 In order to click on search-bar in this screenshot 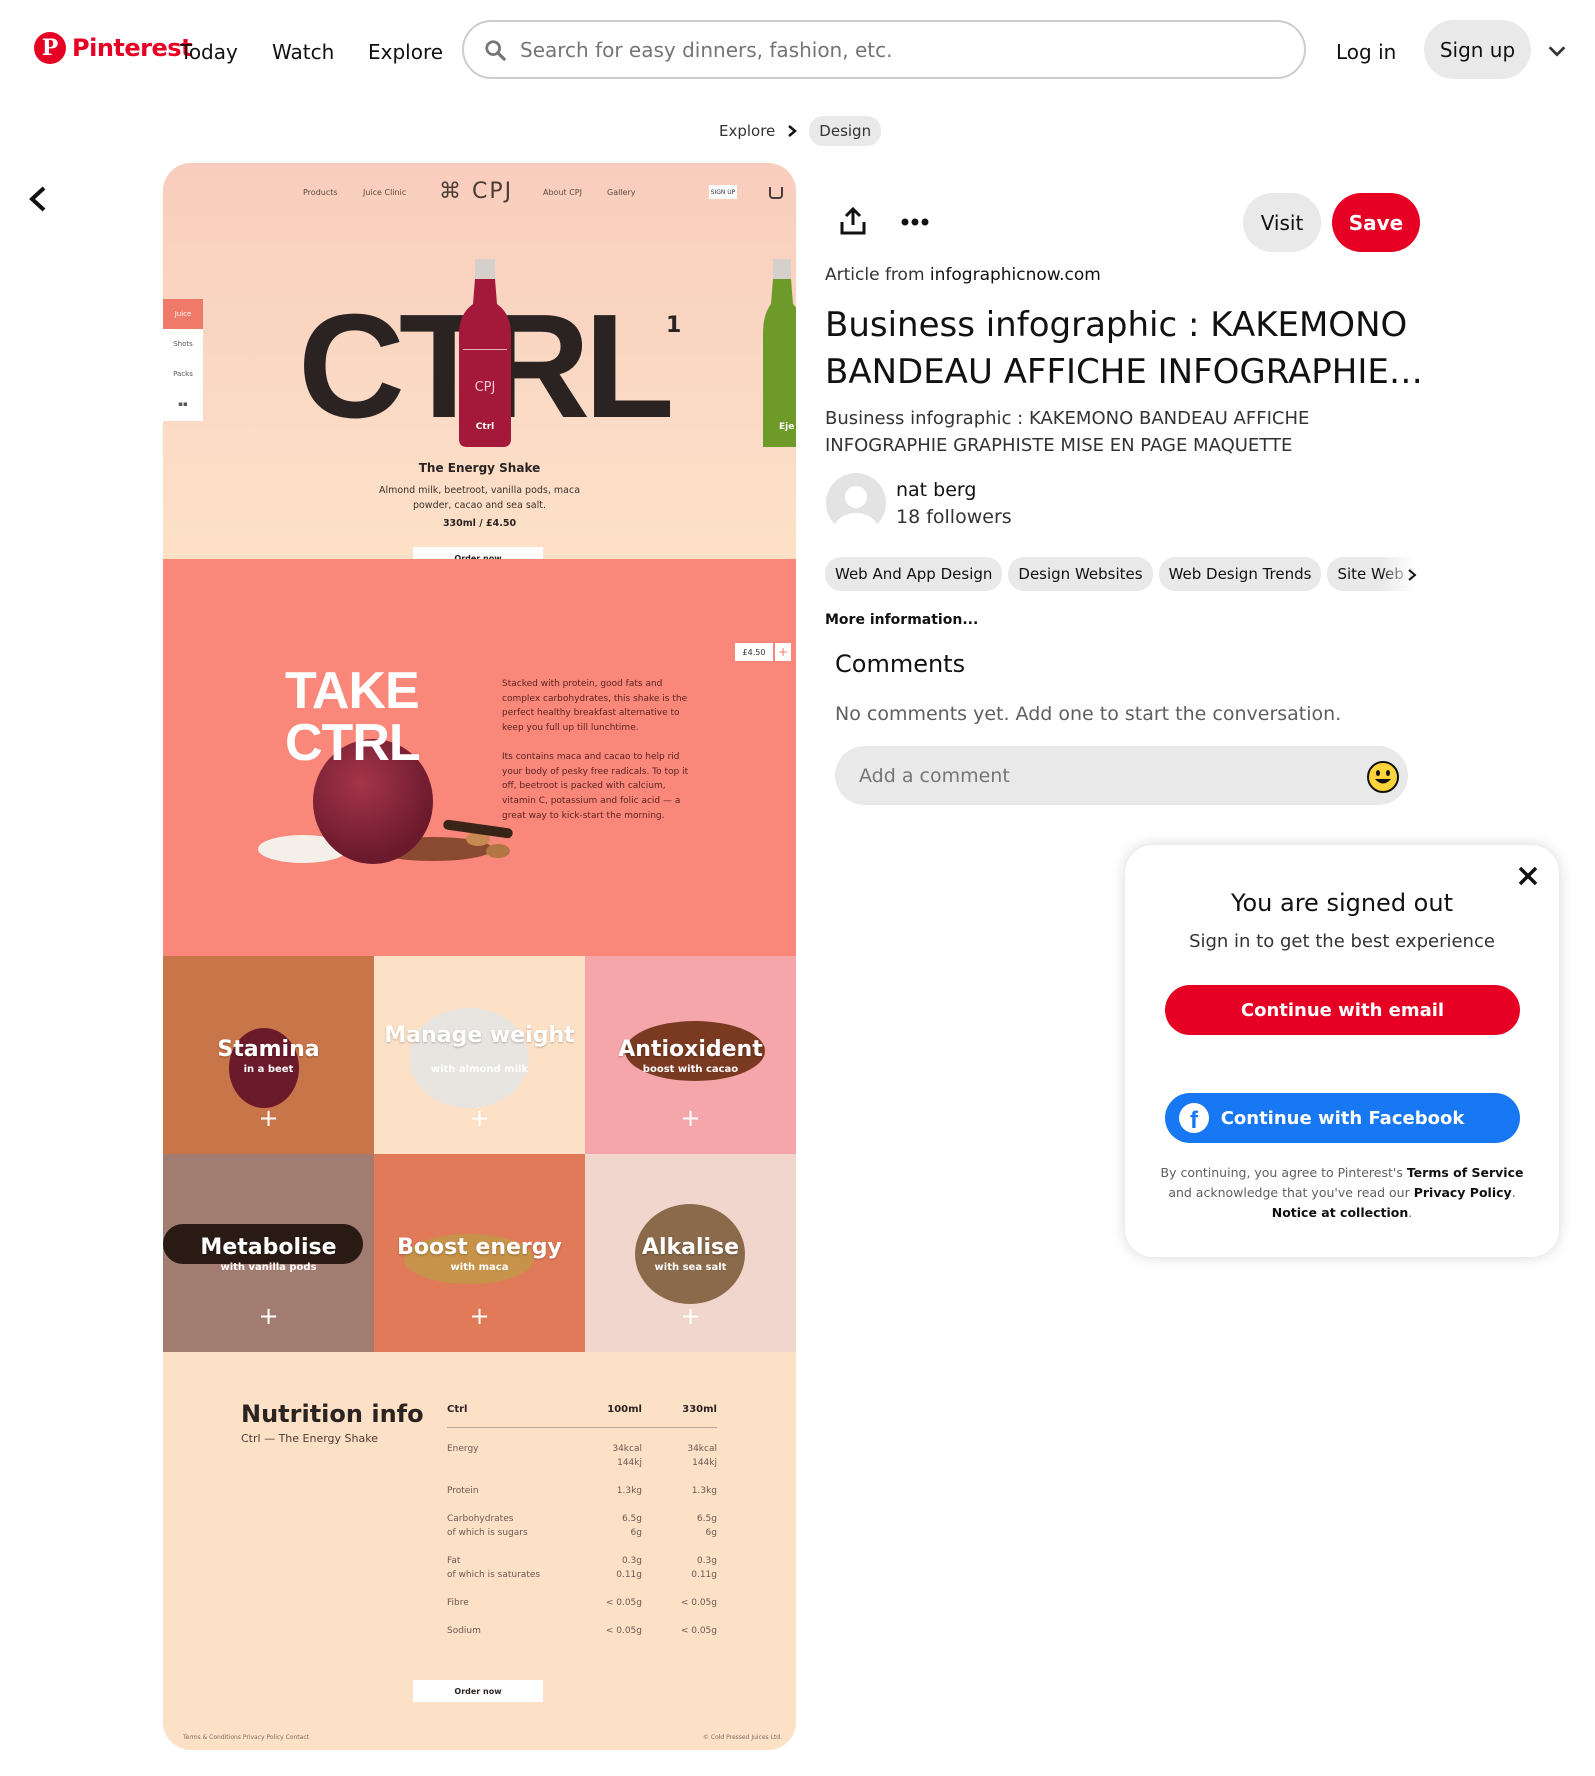, I will do `click(884, 49)`.